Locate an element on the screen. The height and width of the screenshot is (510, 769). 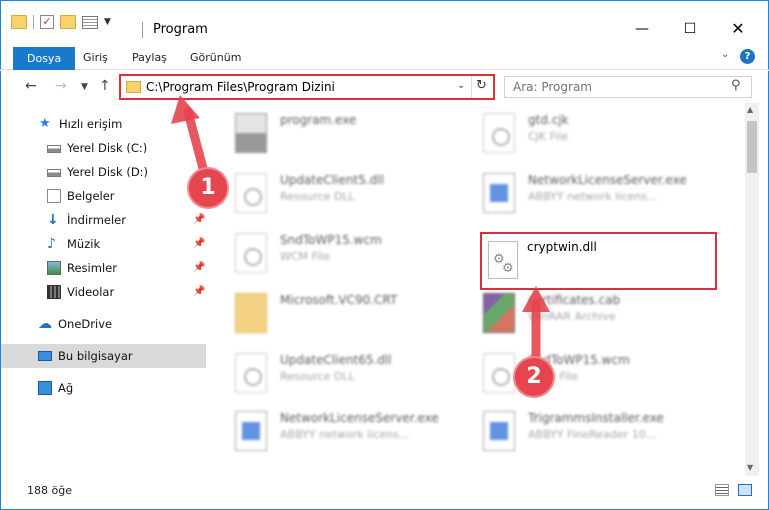
window-title: Program is located at coordinates (180, 29).